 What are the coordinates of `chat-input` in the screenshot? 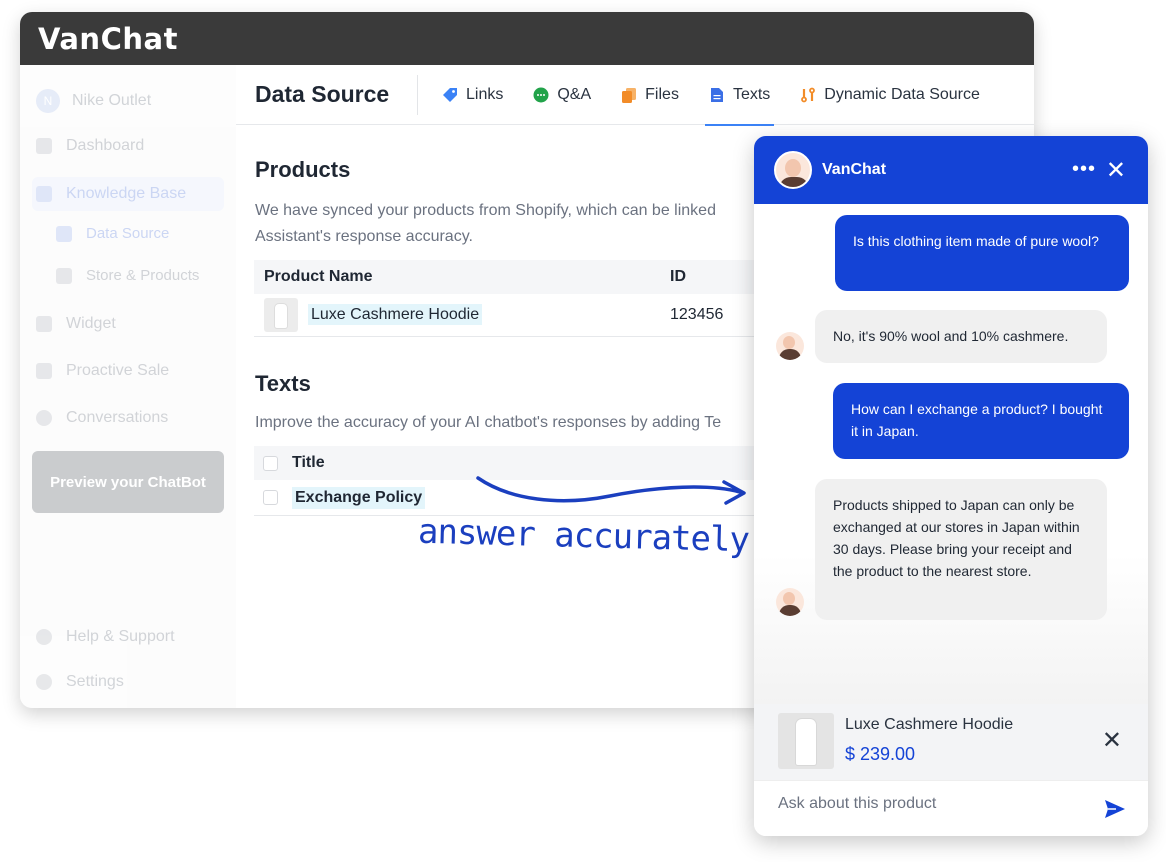 It's located at (933, 804).